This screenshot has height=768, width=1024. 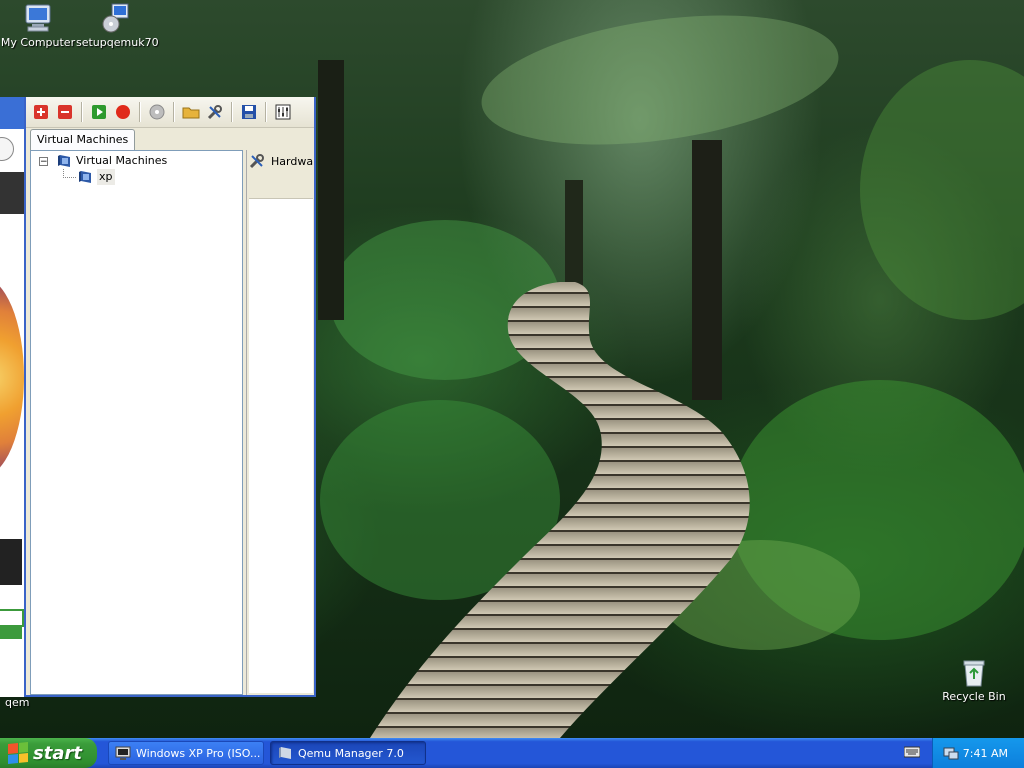 I want to click on green-bar, so click(x=11, y=633).